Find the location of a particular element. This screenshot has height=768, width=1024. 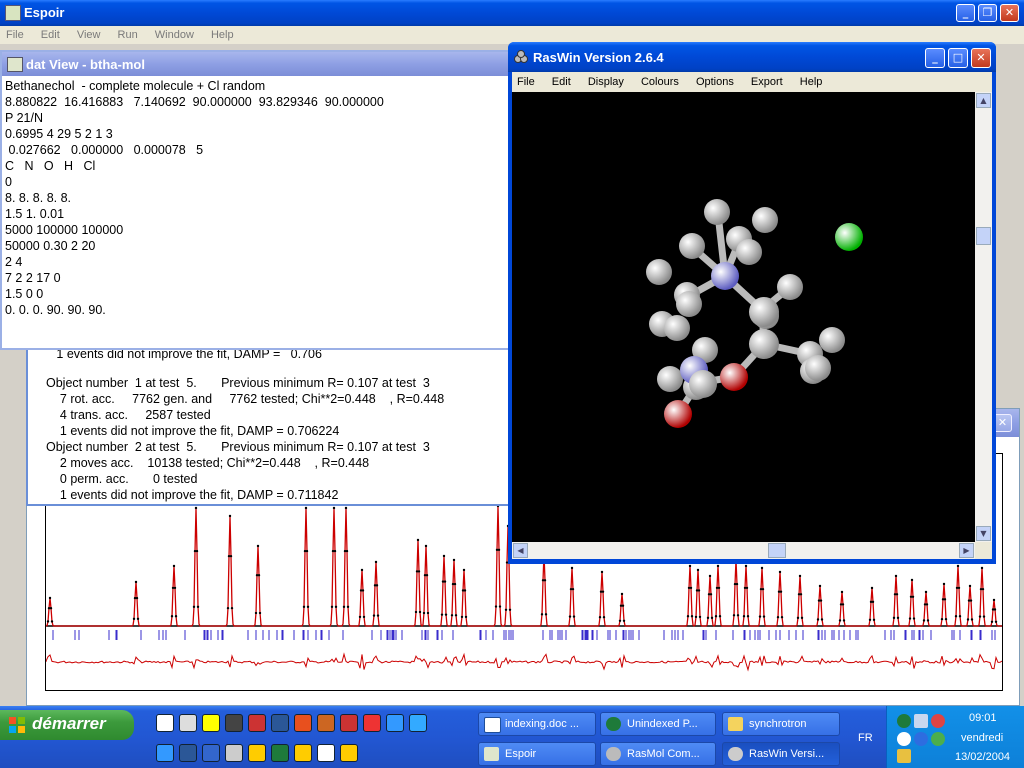

task-espoir: Espoir is located at coordinates (537, 754).